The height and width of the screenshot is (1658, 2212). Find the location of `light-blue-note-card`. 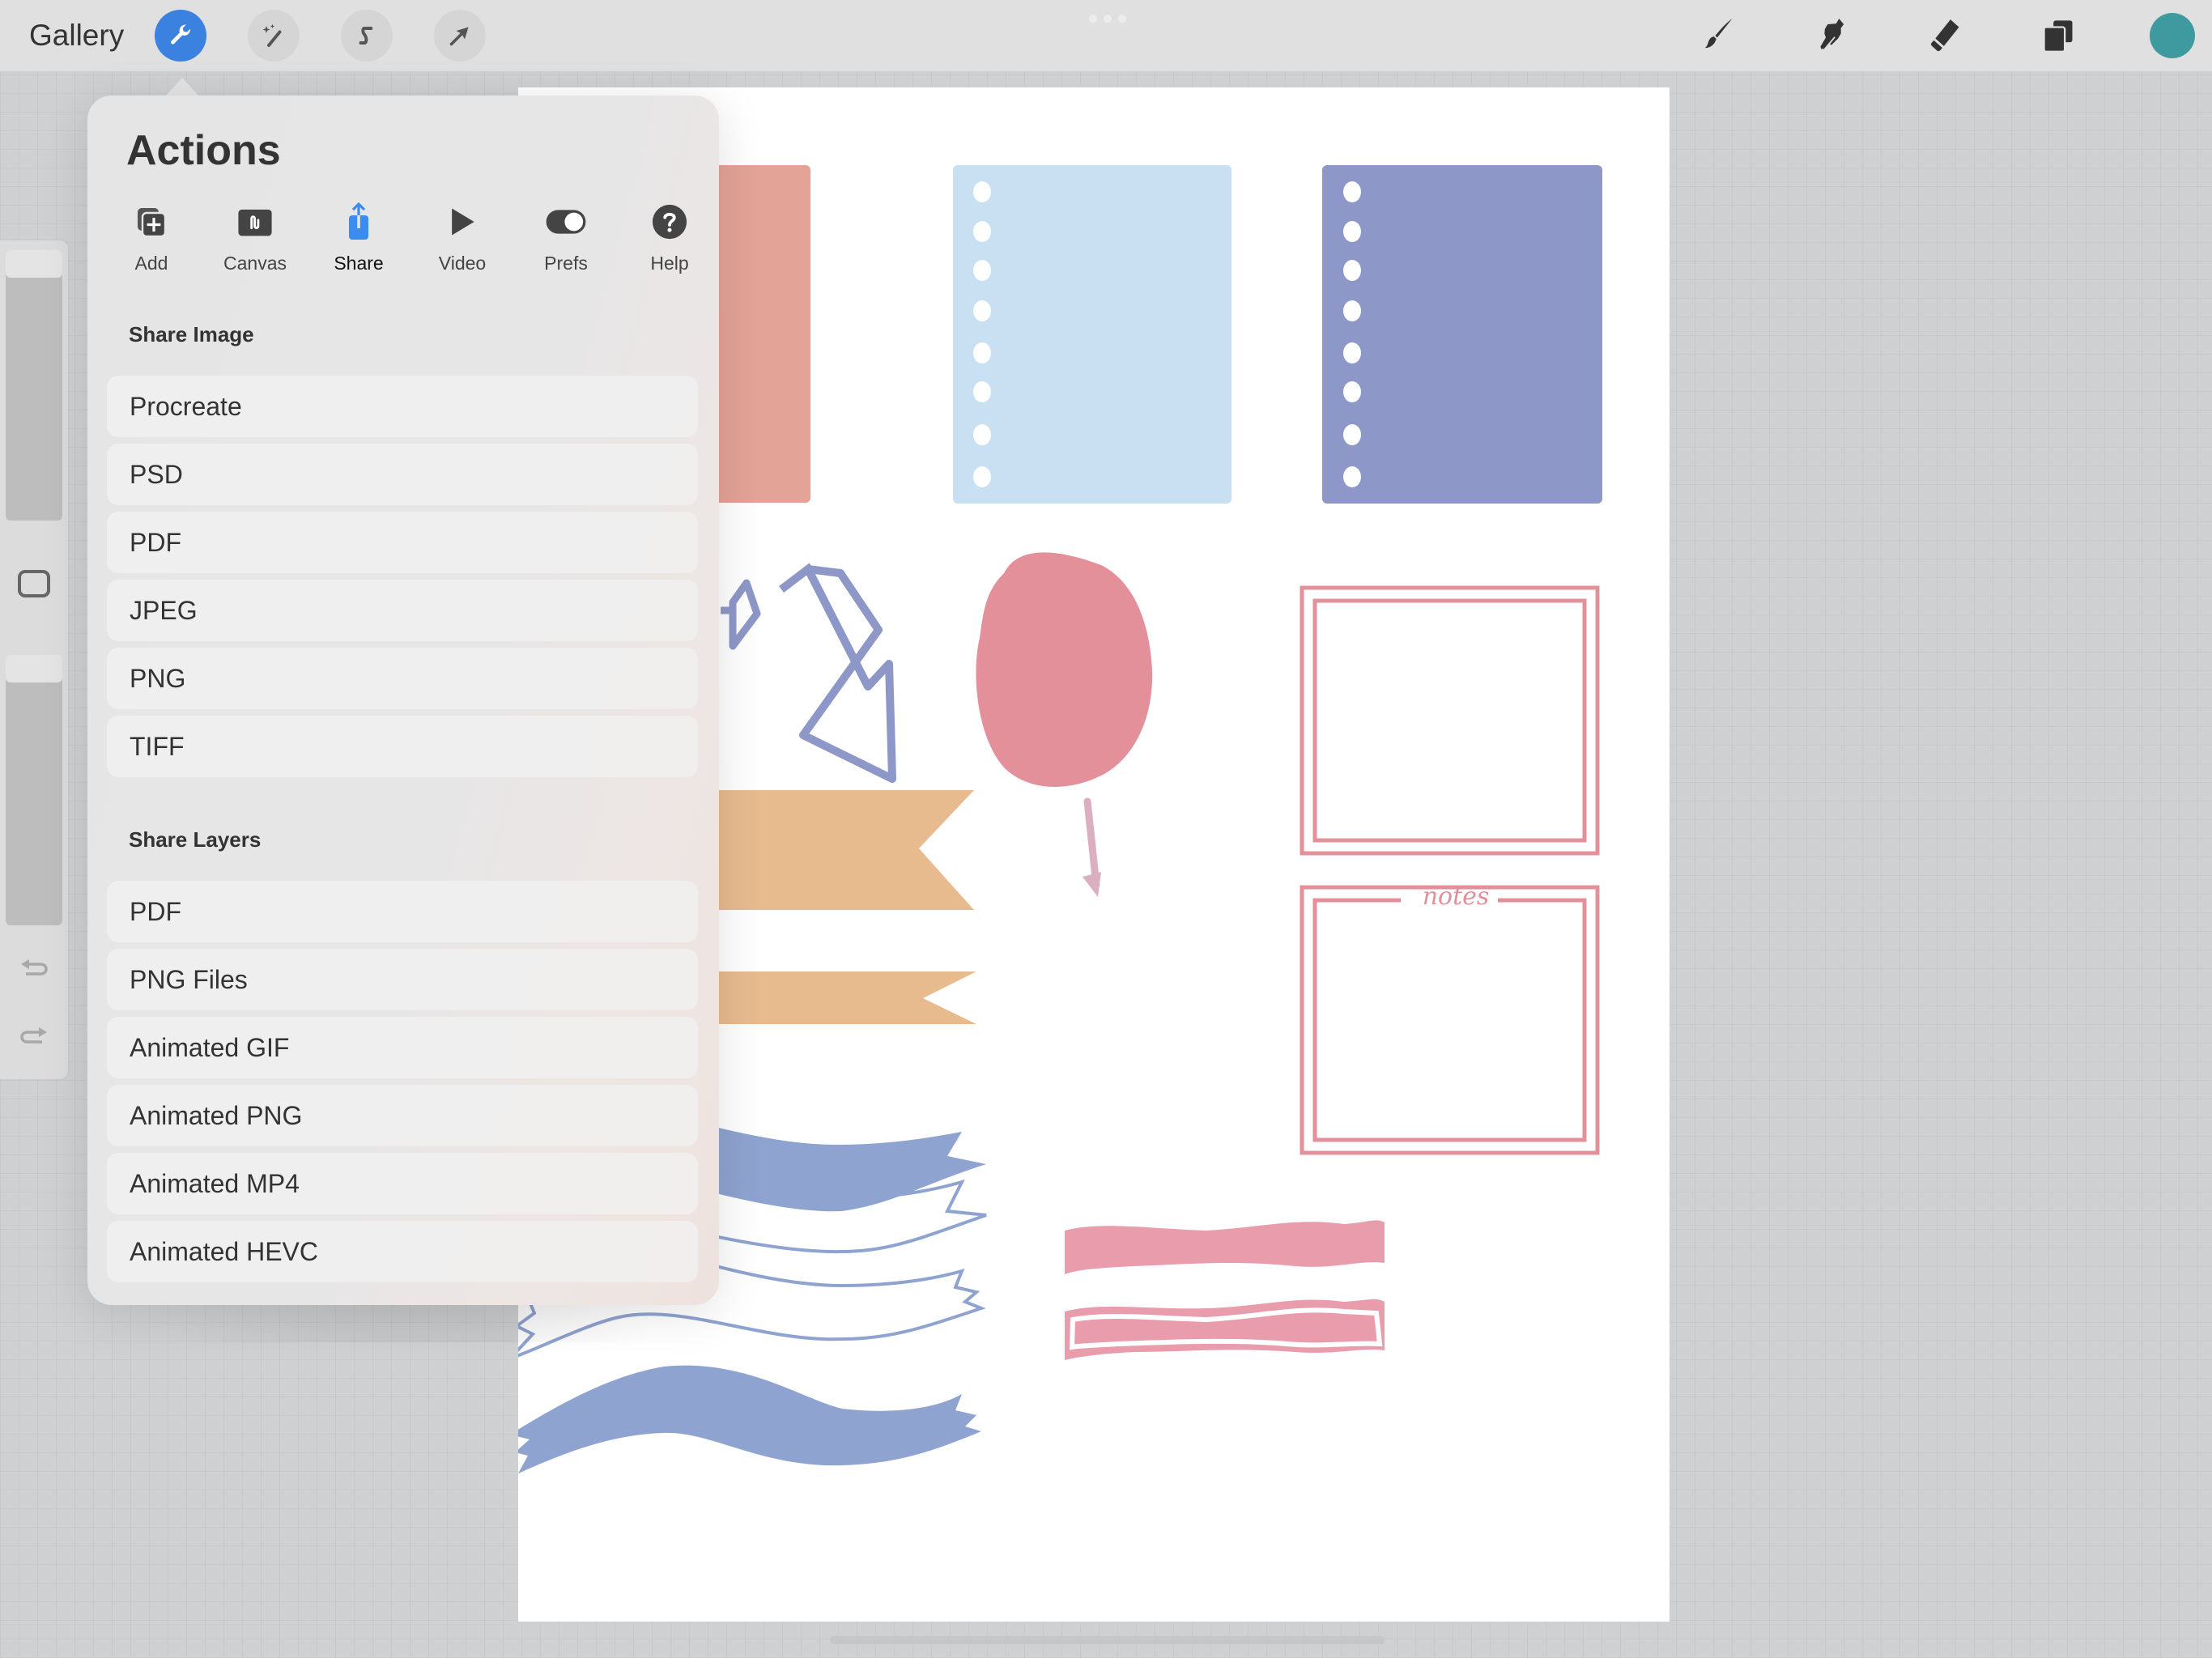

light-blue-note-card is located at coordinates (1092, 334).